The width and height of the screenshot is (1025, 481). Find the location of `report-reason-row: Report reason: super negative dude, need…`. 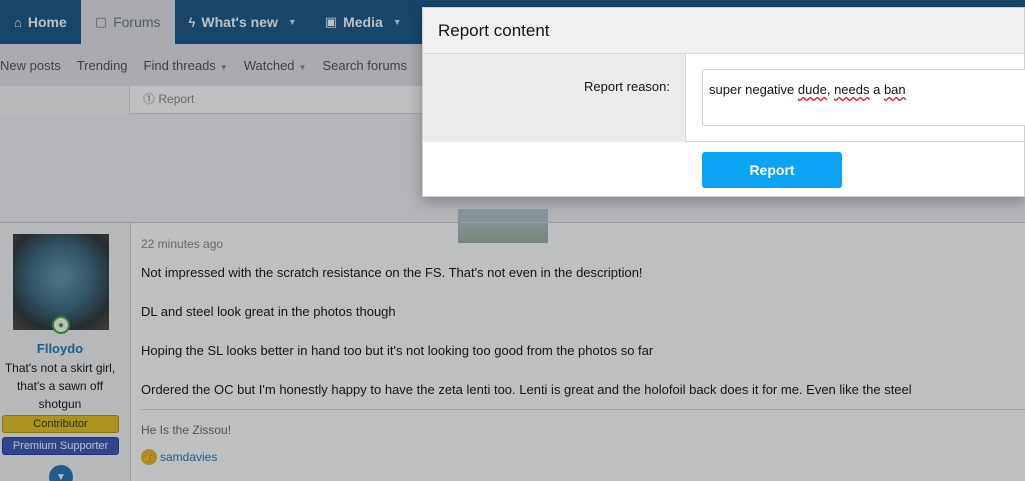

report-reason-row: Report reason: super negative dude, need… is located at coordinates (724, 98).